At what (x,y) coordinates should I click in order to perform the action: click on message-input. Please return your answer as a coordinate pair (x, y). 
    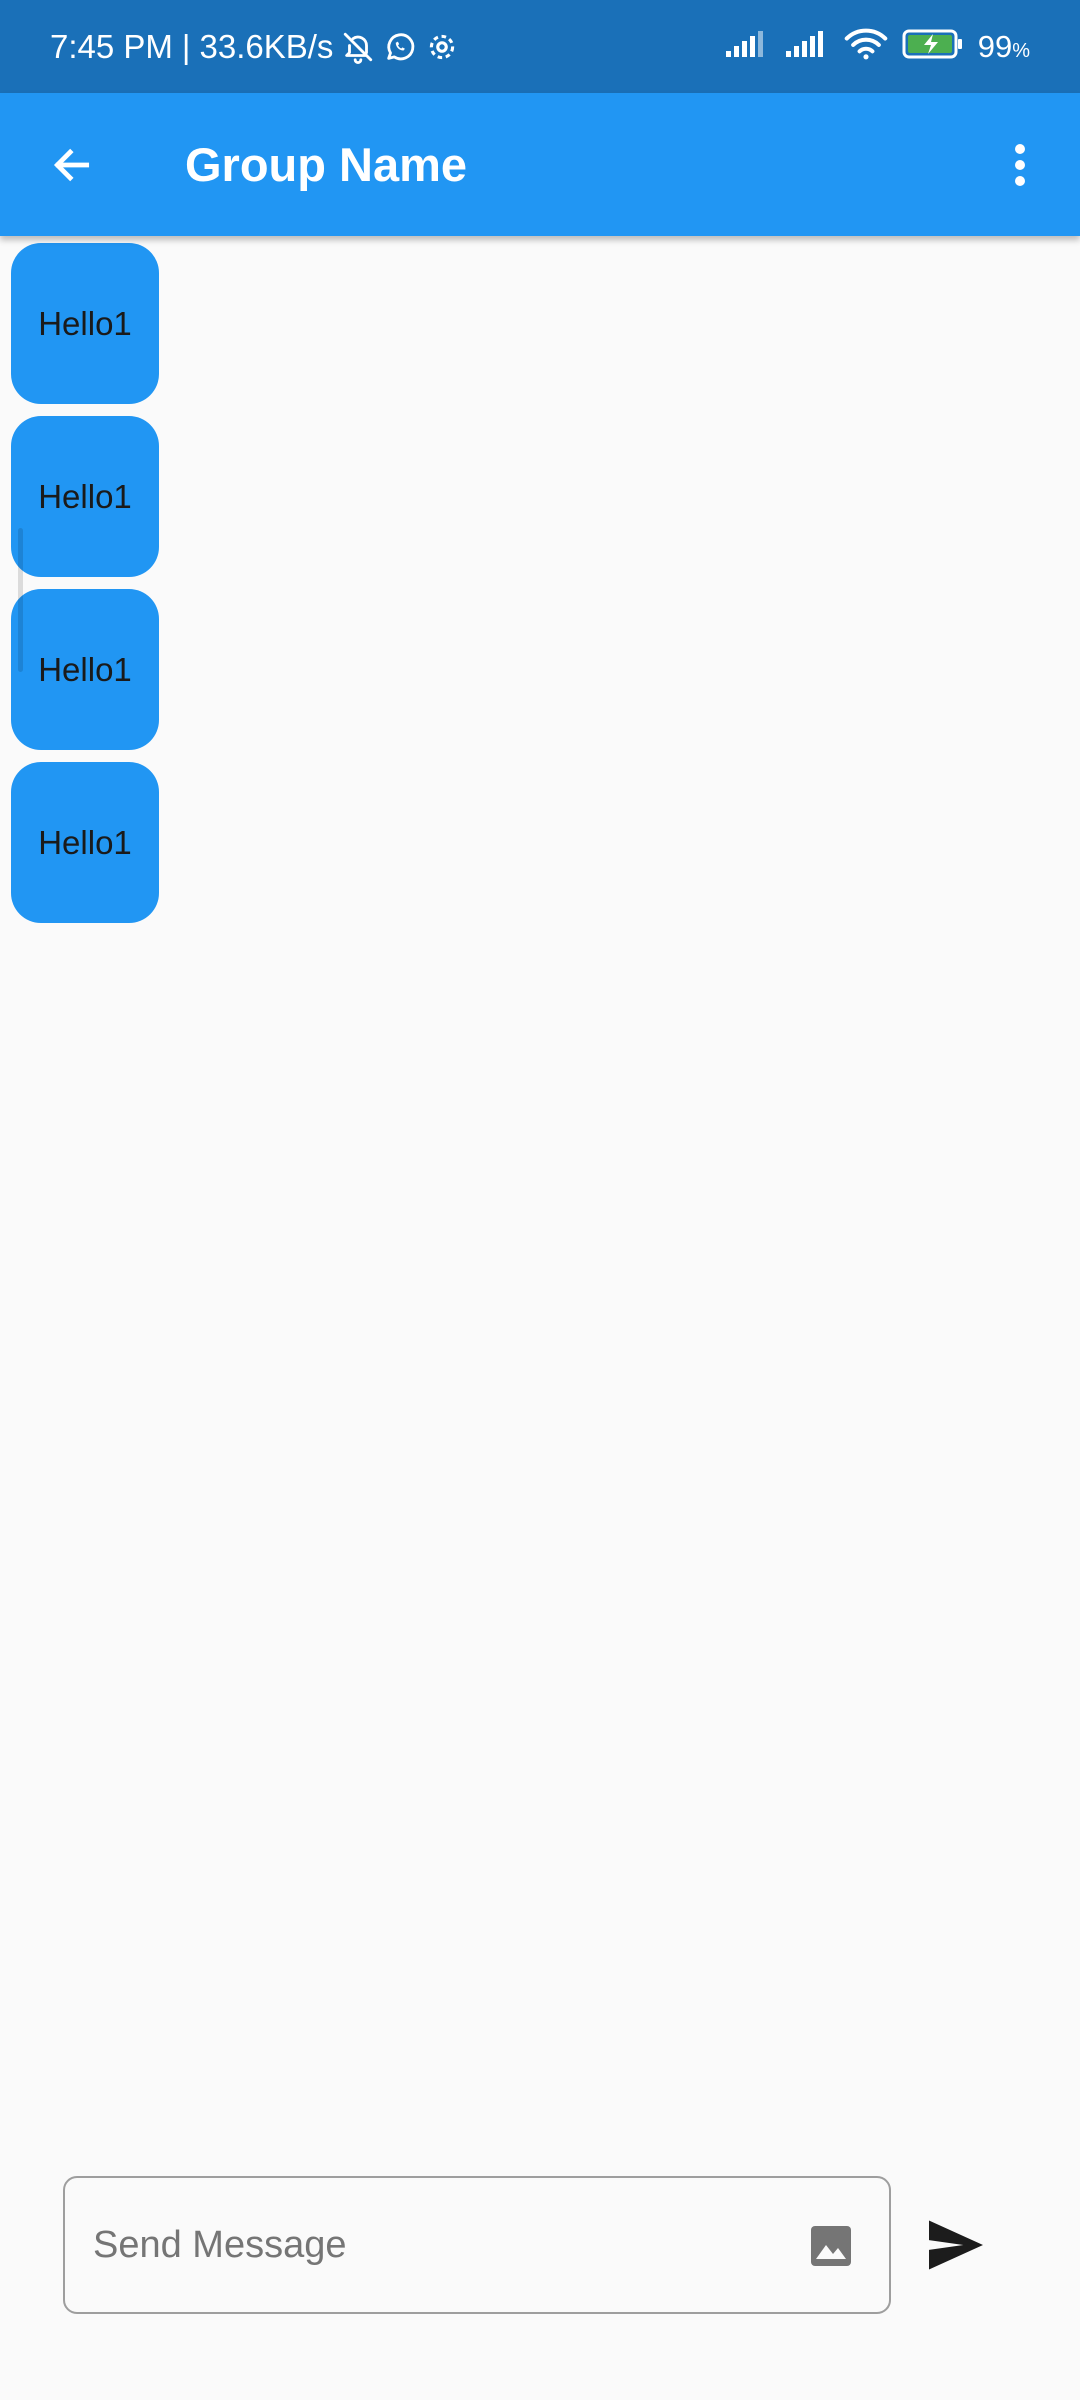
    Looking at the image, I should click on (423, 2245).